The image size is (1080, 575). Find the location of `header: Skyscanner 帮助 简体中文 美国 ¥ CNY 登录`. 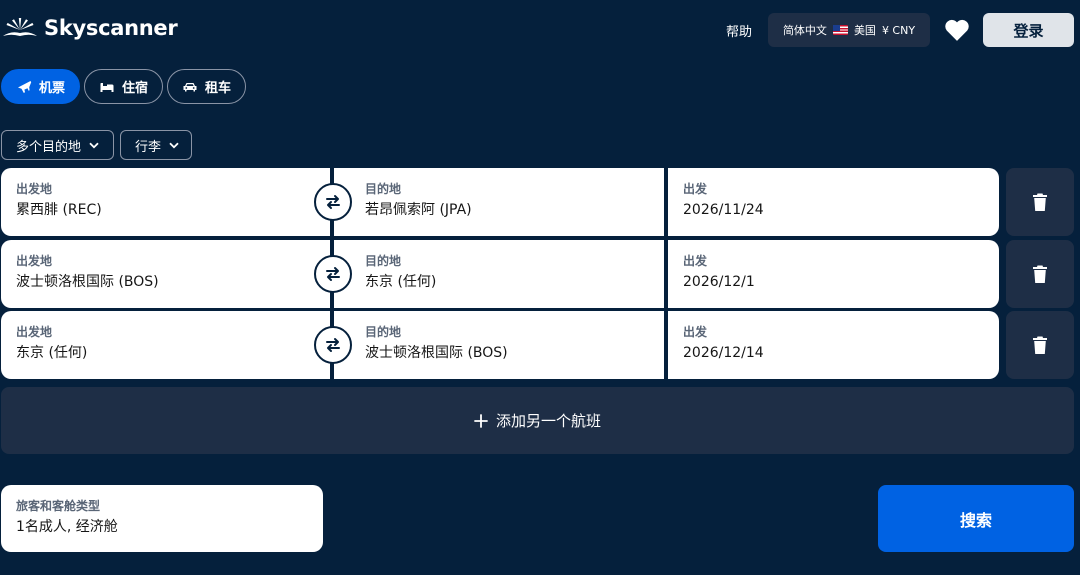

header: Skyscanner 帮助 简体中文 美国 ¥ CNY 登录 is located at coordinates (540, 30).